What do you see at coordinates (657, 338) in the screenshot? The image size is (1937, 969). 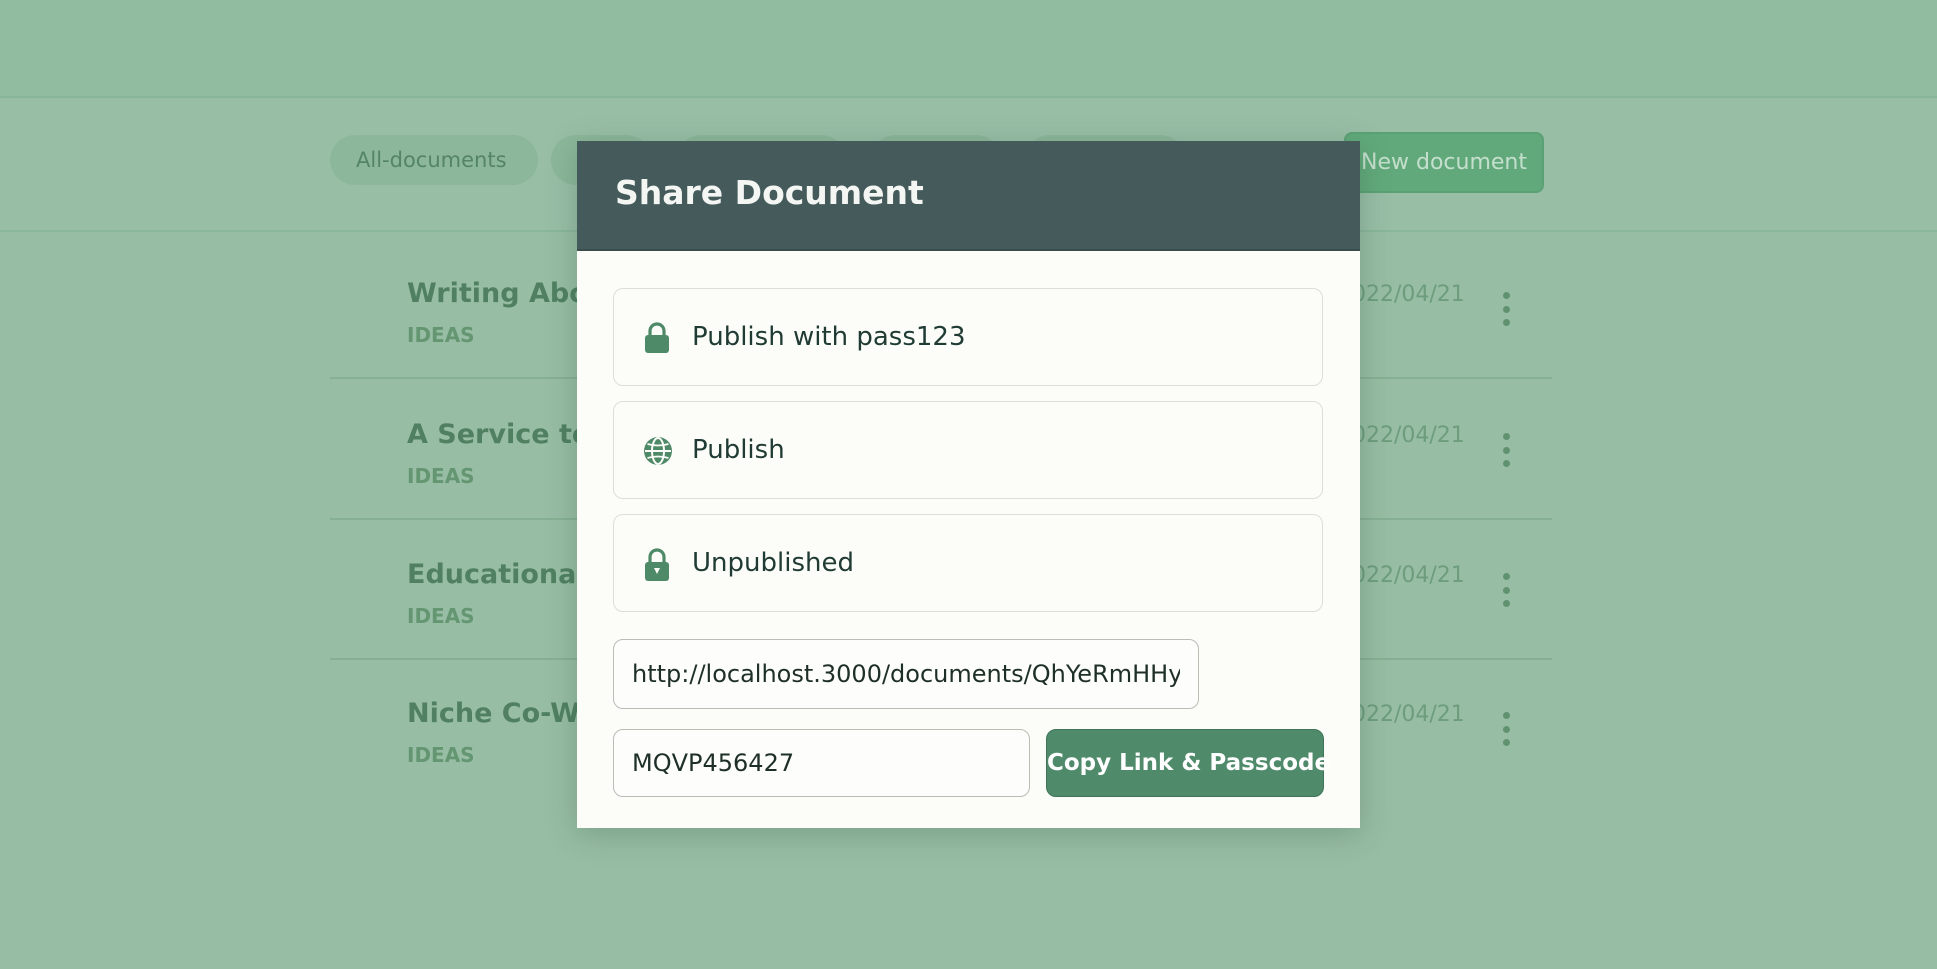 I see `lock-icon` at bounding box center [657, 338].